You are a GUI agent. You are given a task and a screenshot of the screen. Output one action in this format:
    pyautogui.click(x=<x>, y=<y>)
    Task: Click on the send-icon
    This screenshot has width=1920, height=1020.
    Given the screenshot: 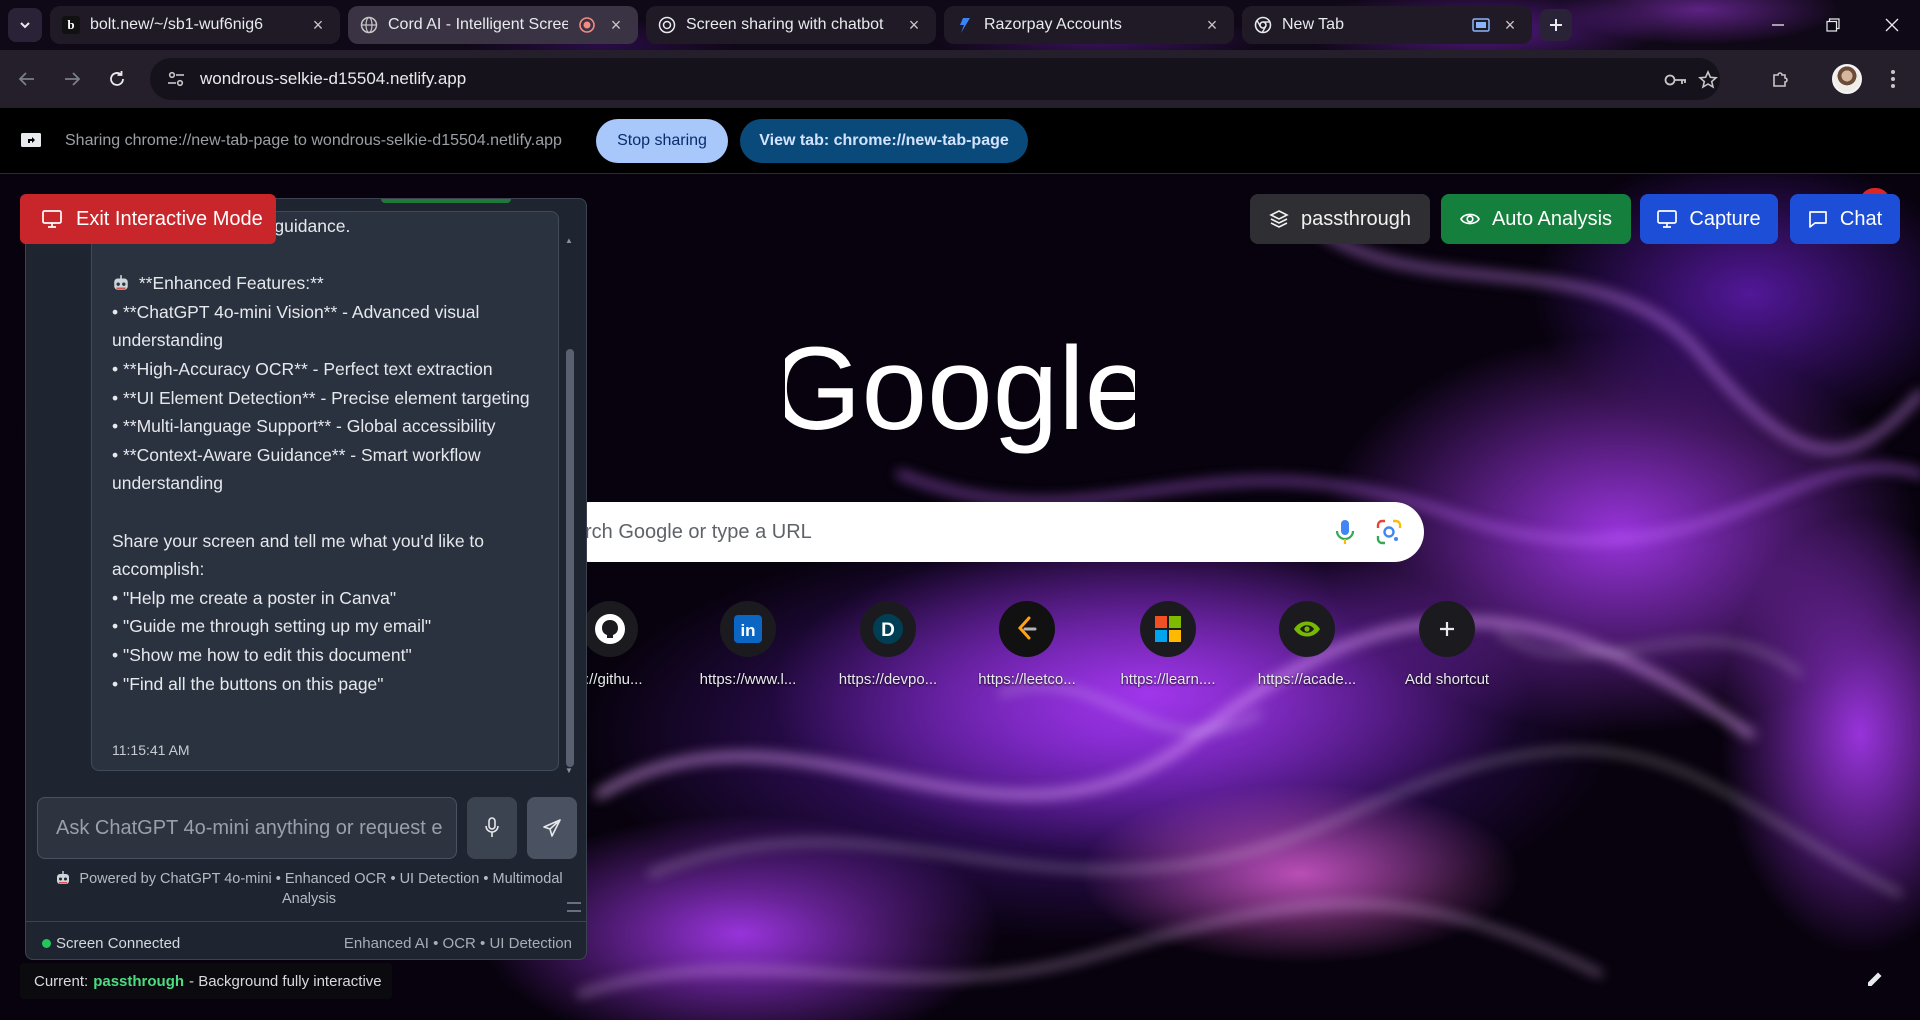 What is the action you would take?
    pyautogui.click(x=552, y=828)
    